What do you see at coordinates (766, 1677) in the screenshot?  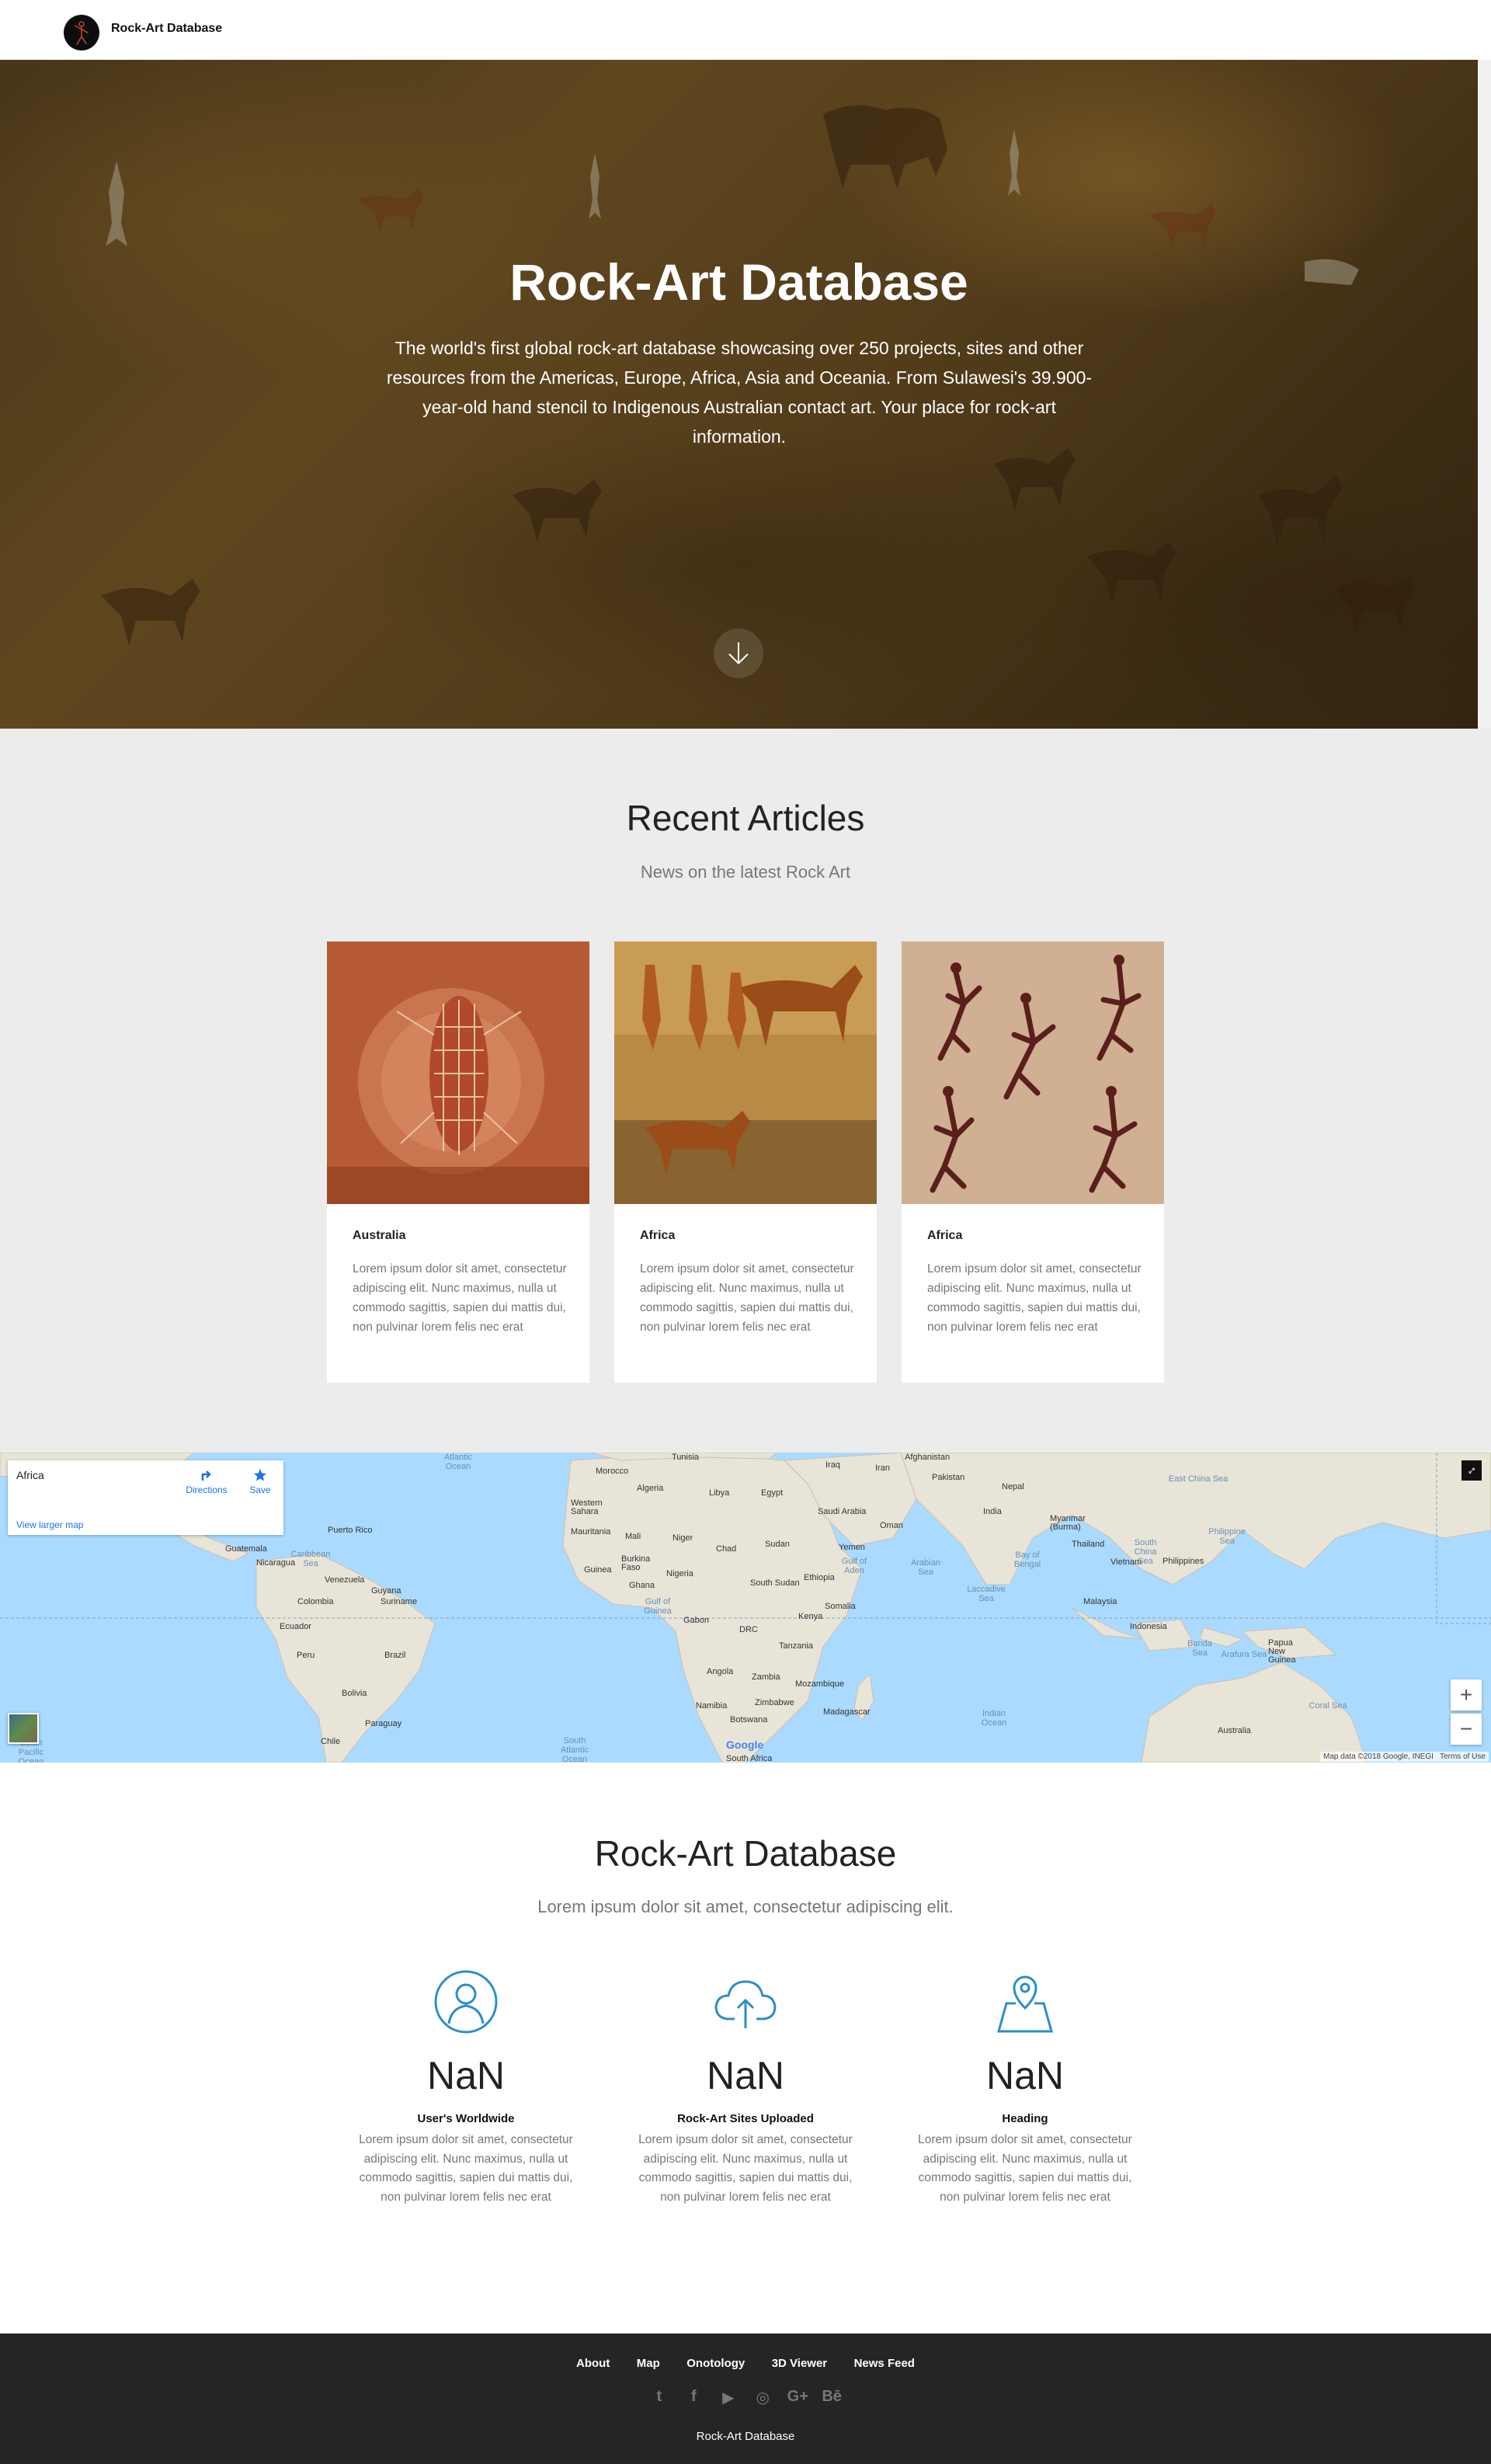 I see `map-label: Zambia` at bounding box center [766, 1677].